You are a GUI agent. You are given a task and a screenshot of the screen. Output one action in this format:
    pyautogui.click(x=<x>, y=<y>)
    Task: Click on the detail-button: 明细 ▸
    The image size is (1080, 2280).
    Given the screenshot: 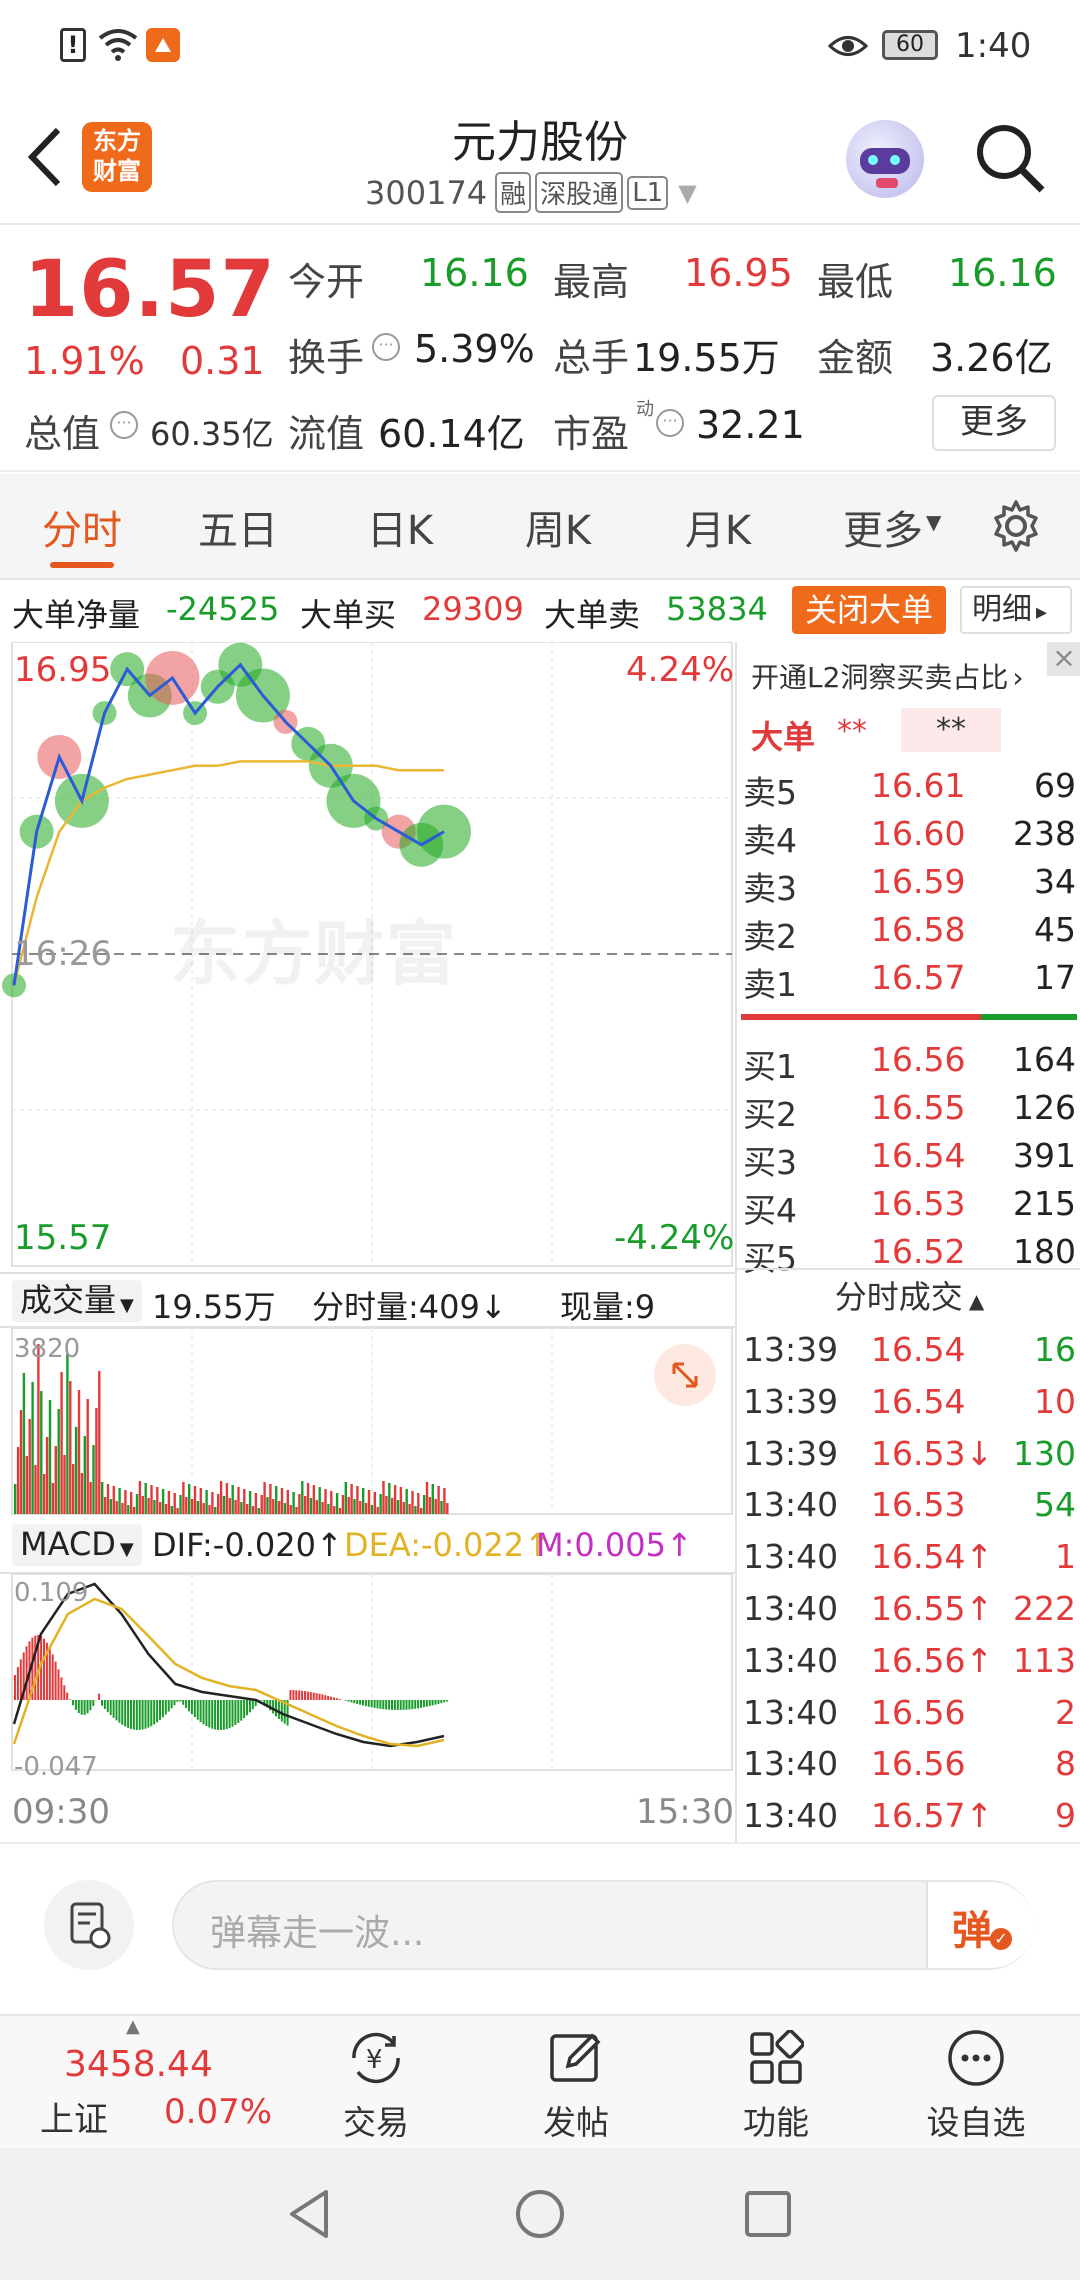 What is the action you would take?
    pyautogui.click(x=1016, y=610)
    